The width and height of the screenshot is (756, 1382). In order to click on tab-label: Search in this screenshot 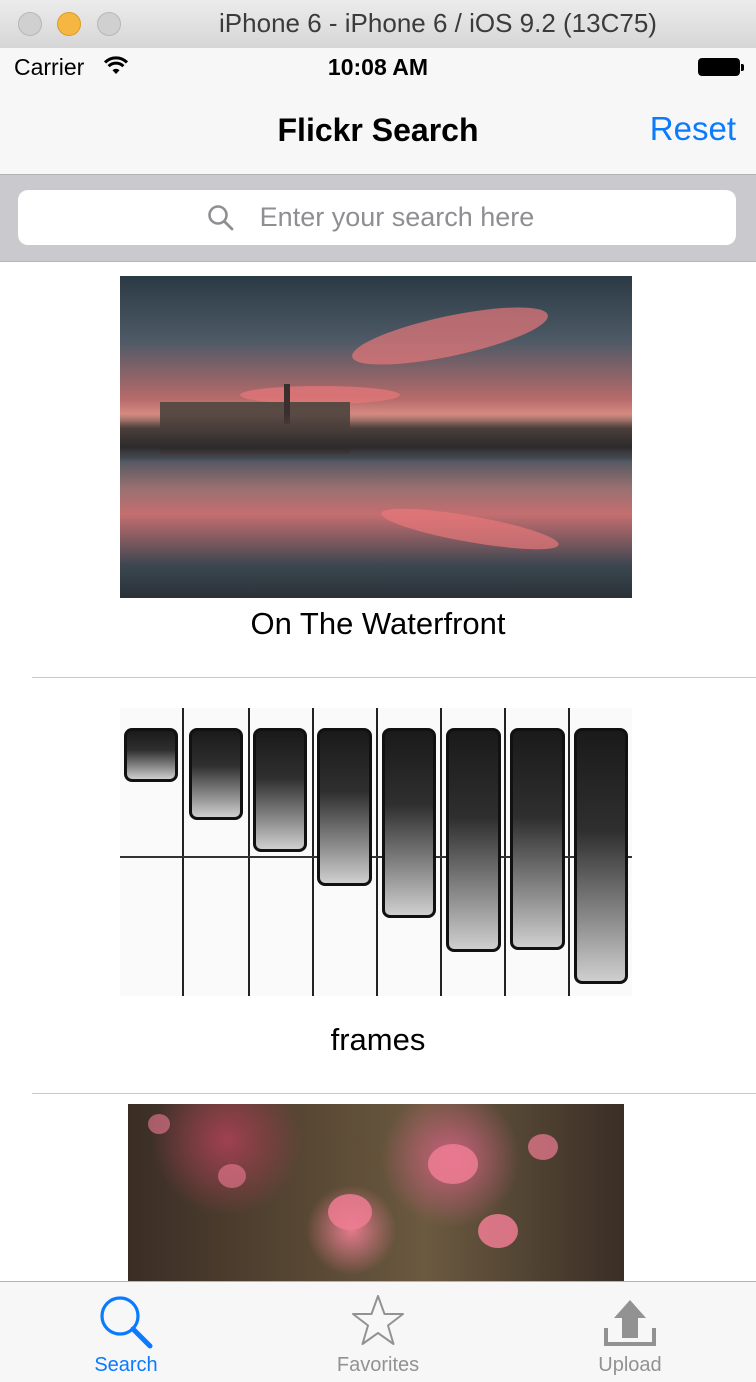, I will do `click(126, 1365)`.